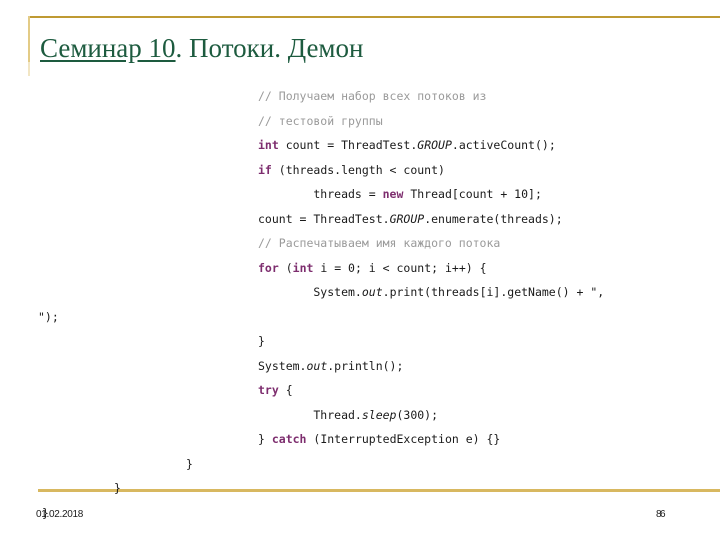 Image resolution: width=720 pixels, height=540 pixels. Describe the element at coordinates (372, 96) in the screenshot. I see `code-token-cmt: // Получаем набор всех потоков из` at that location.